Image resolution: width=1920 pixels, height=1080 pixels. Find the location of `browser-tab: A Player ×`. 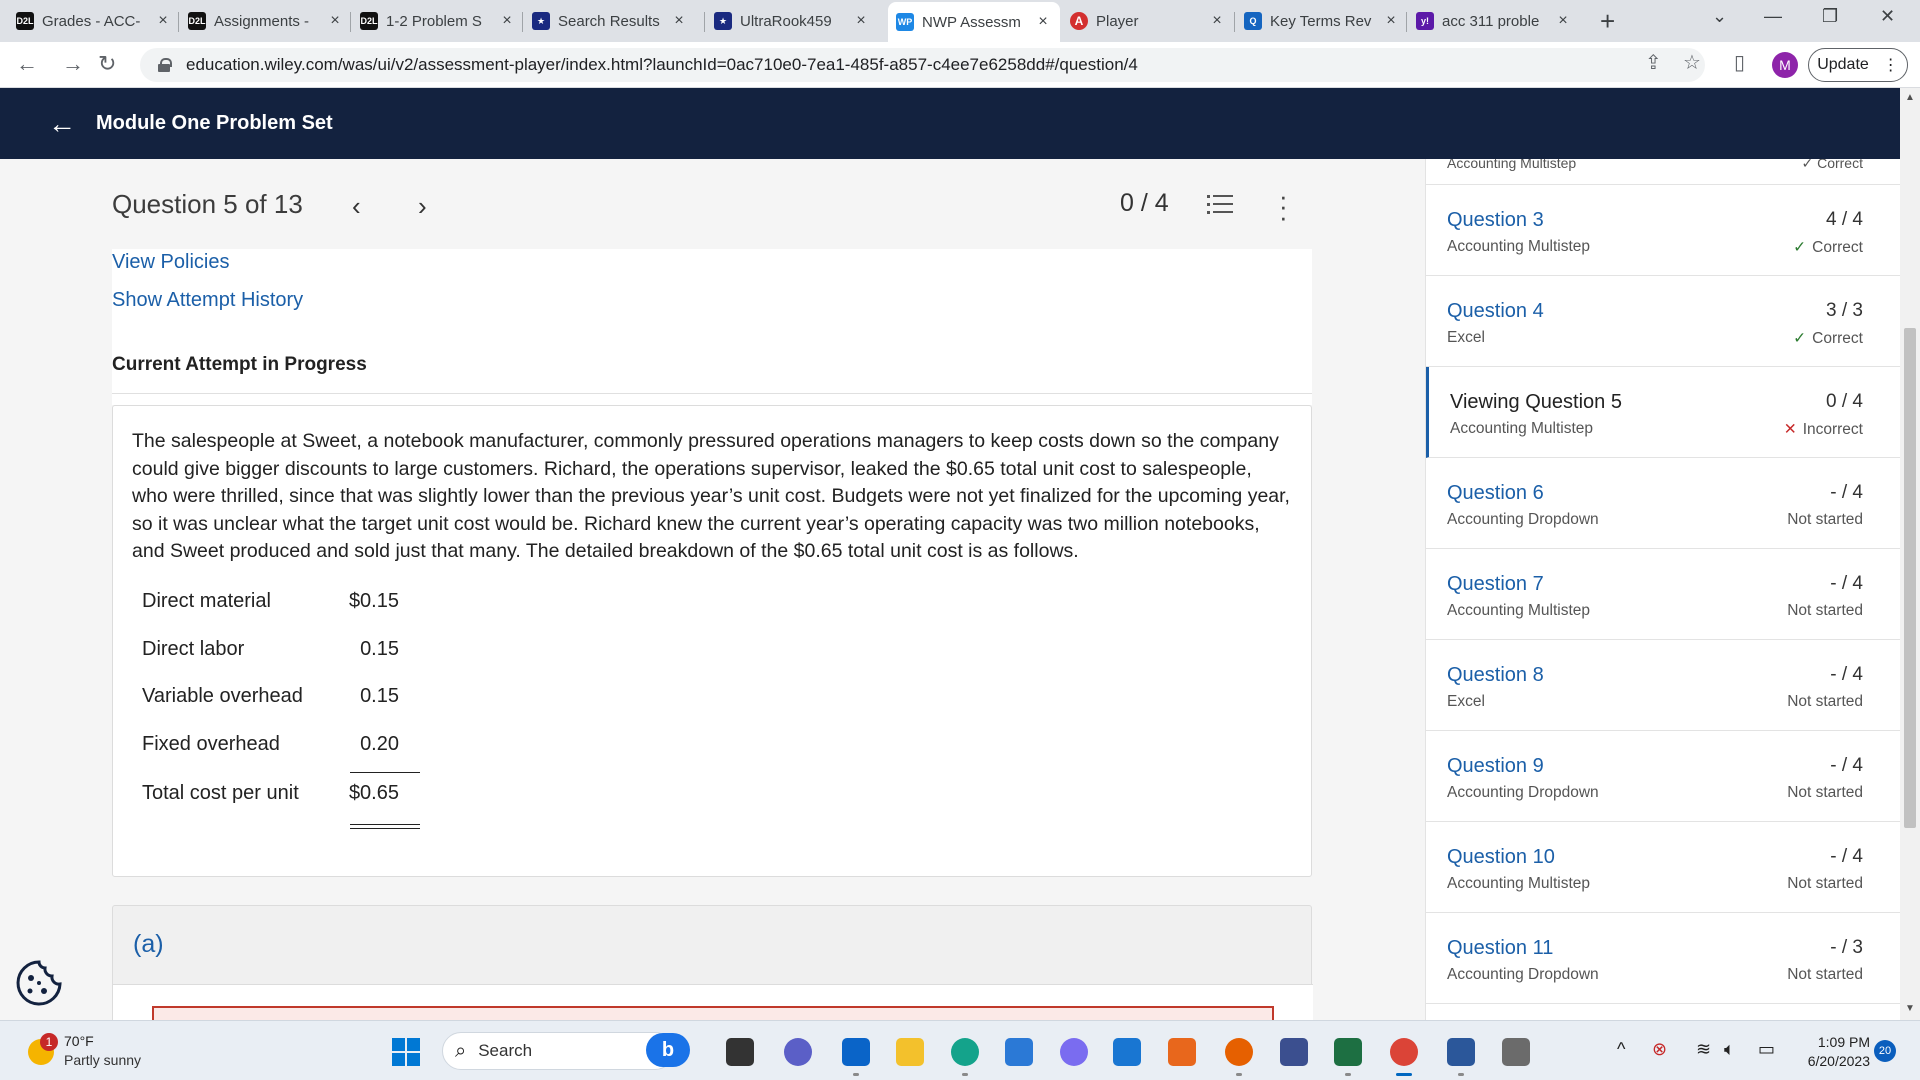

browser-tab: A Player × is located at coordinates (1148, 21).